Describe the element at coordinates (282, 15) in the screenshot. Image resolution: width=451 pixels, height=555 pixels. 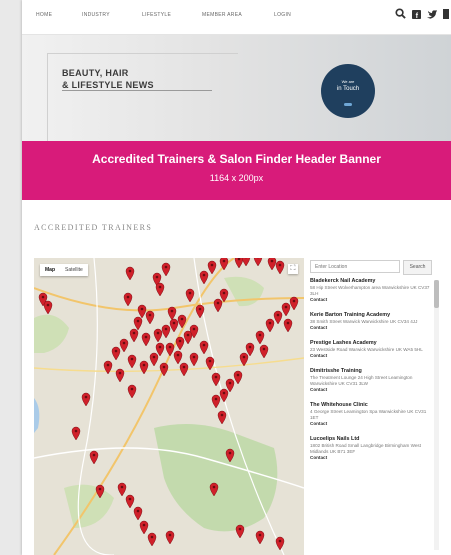
I see `nav-item-login: LOGIN` at that location.